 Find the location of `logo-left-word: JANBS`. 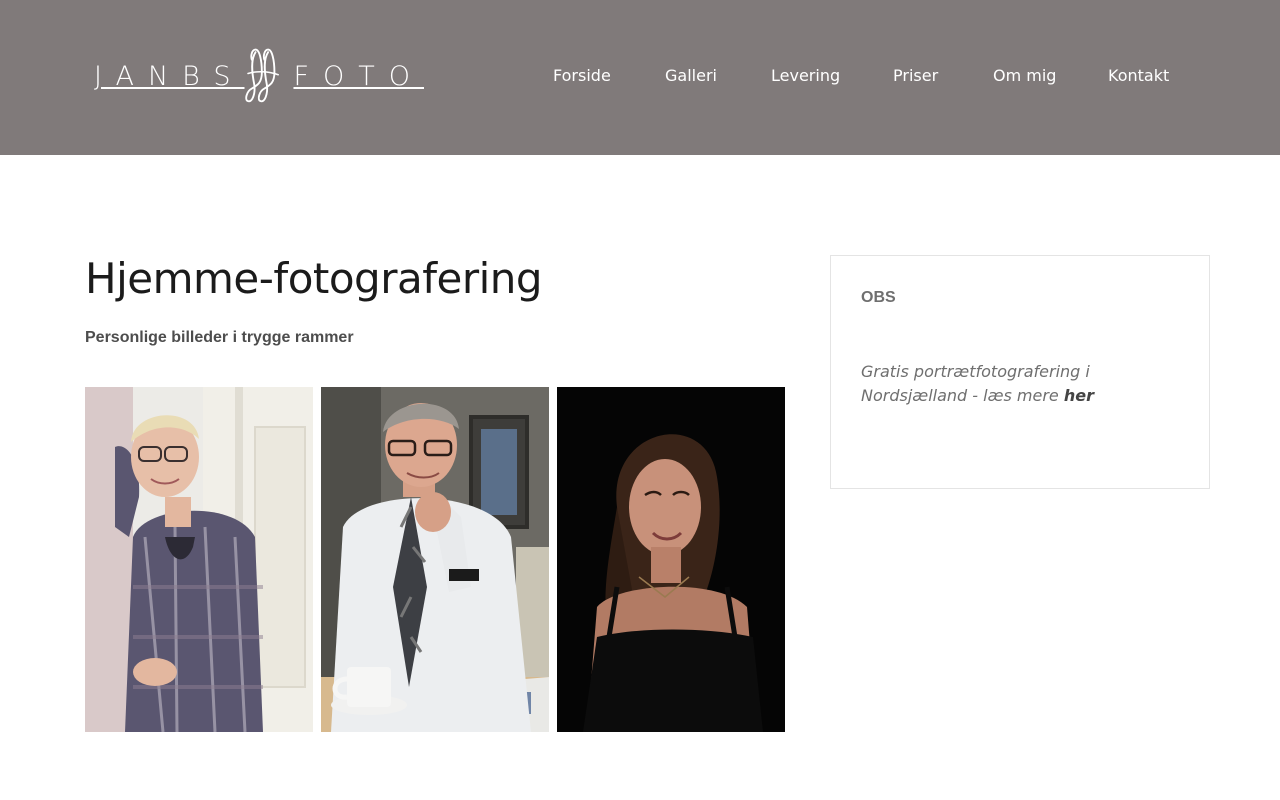

logo-left-word: JANBS is located at coordinates (169, 76).